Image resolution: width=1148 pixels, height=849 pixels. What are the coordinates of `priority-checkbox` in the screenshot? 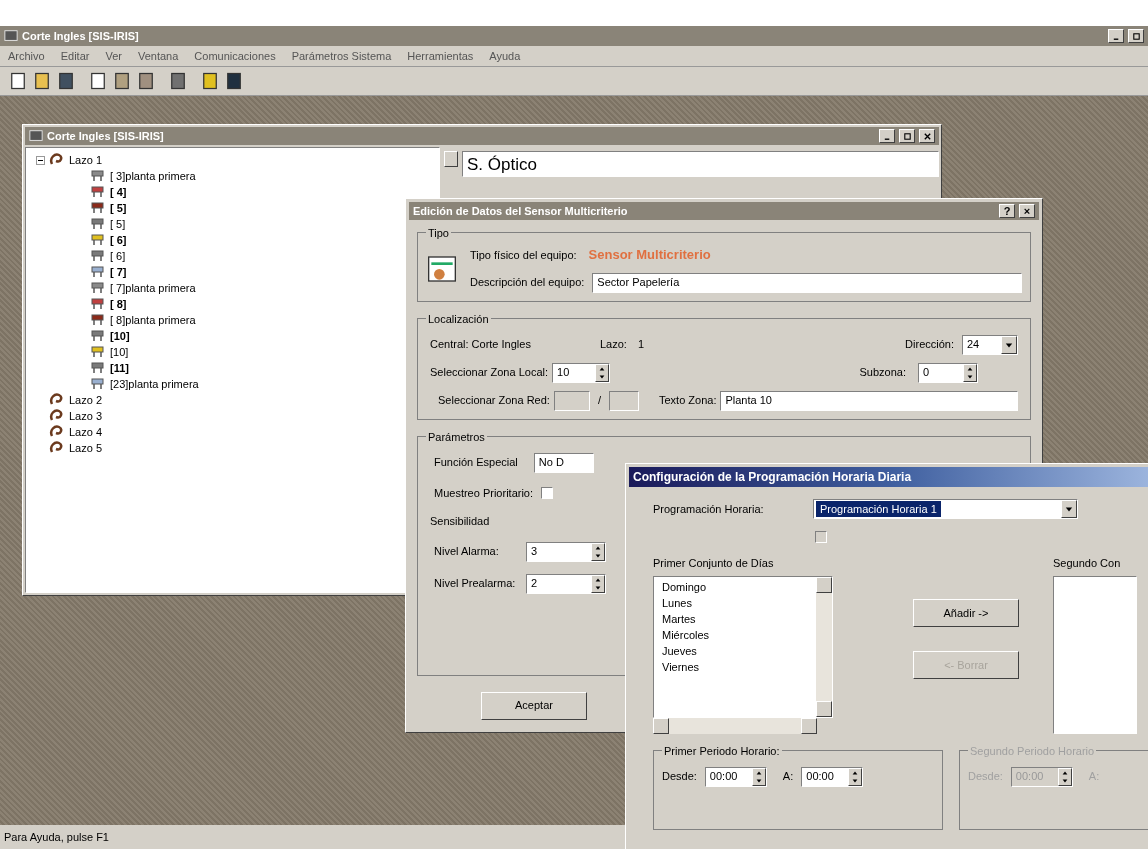 It's located at (547, 492).